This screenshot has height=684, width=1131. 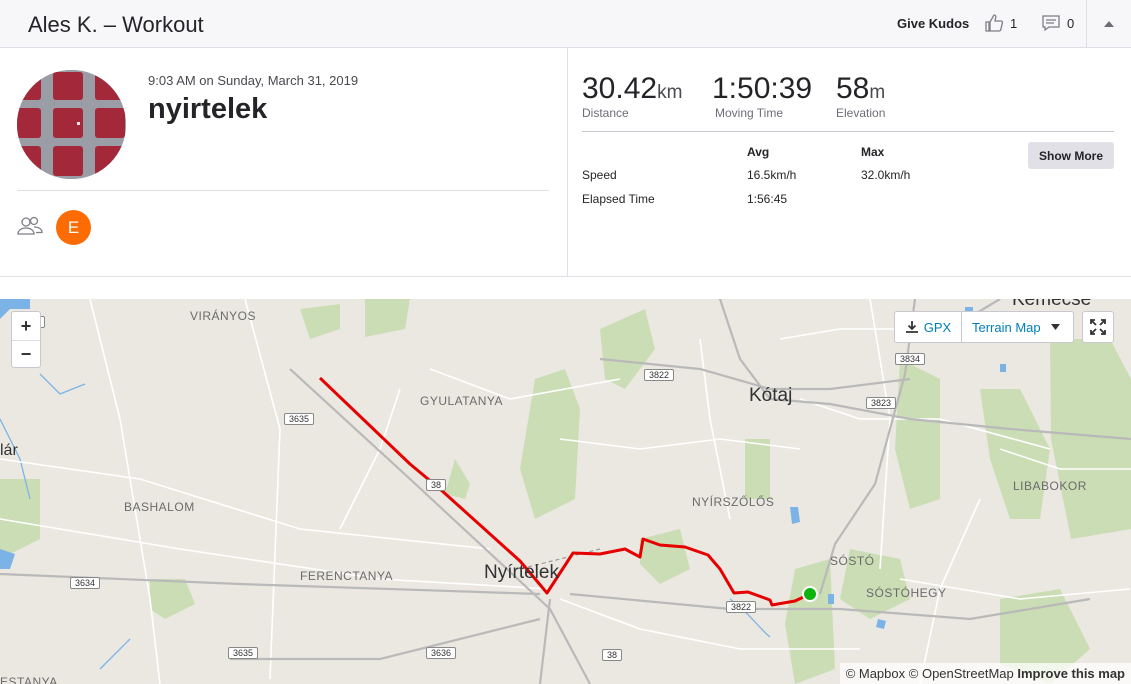 What do you see at coordinates (961, 673) in the screenshot?
I see `osm-link: © OpenStreetMap` at bounding box center [961, 673].